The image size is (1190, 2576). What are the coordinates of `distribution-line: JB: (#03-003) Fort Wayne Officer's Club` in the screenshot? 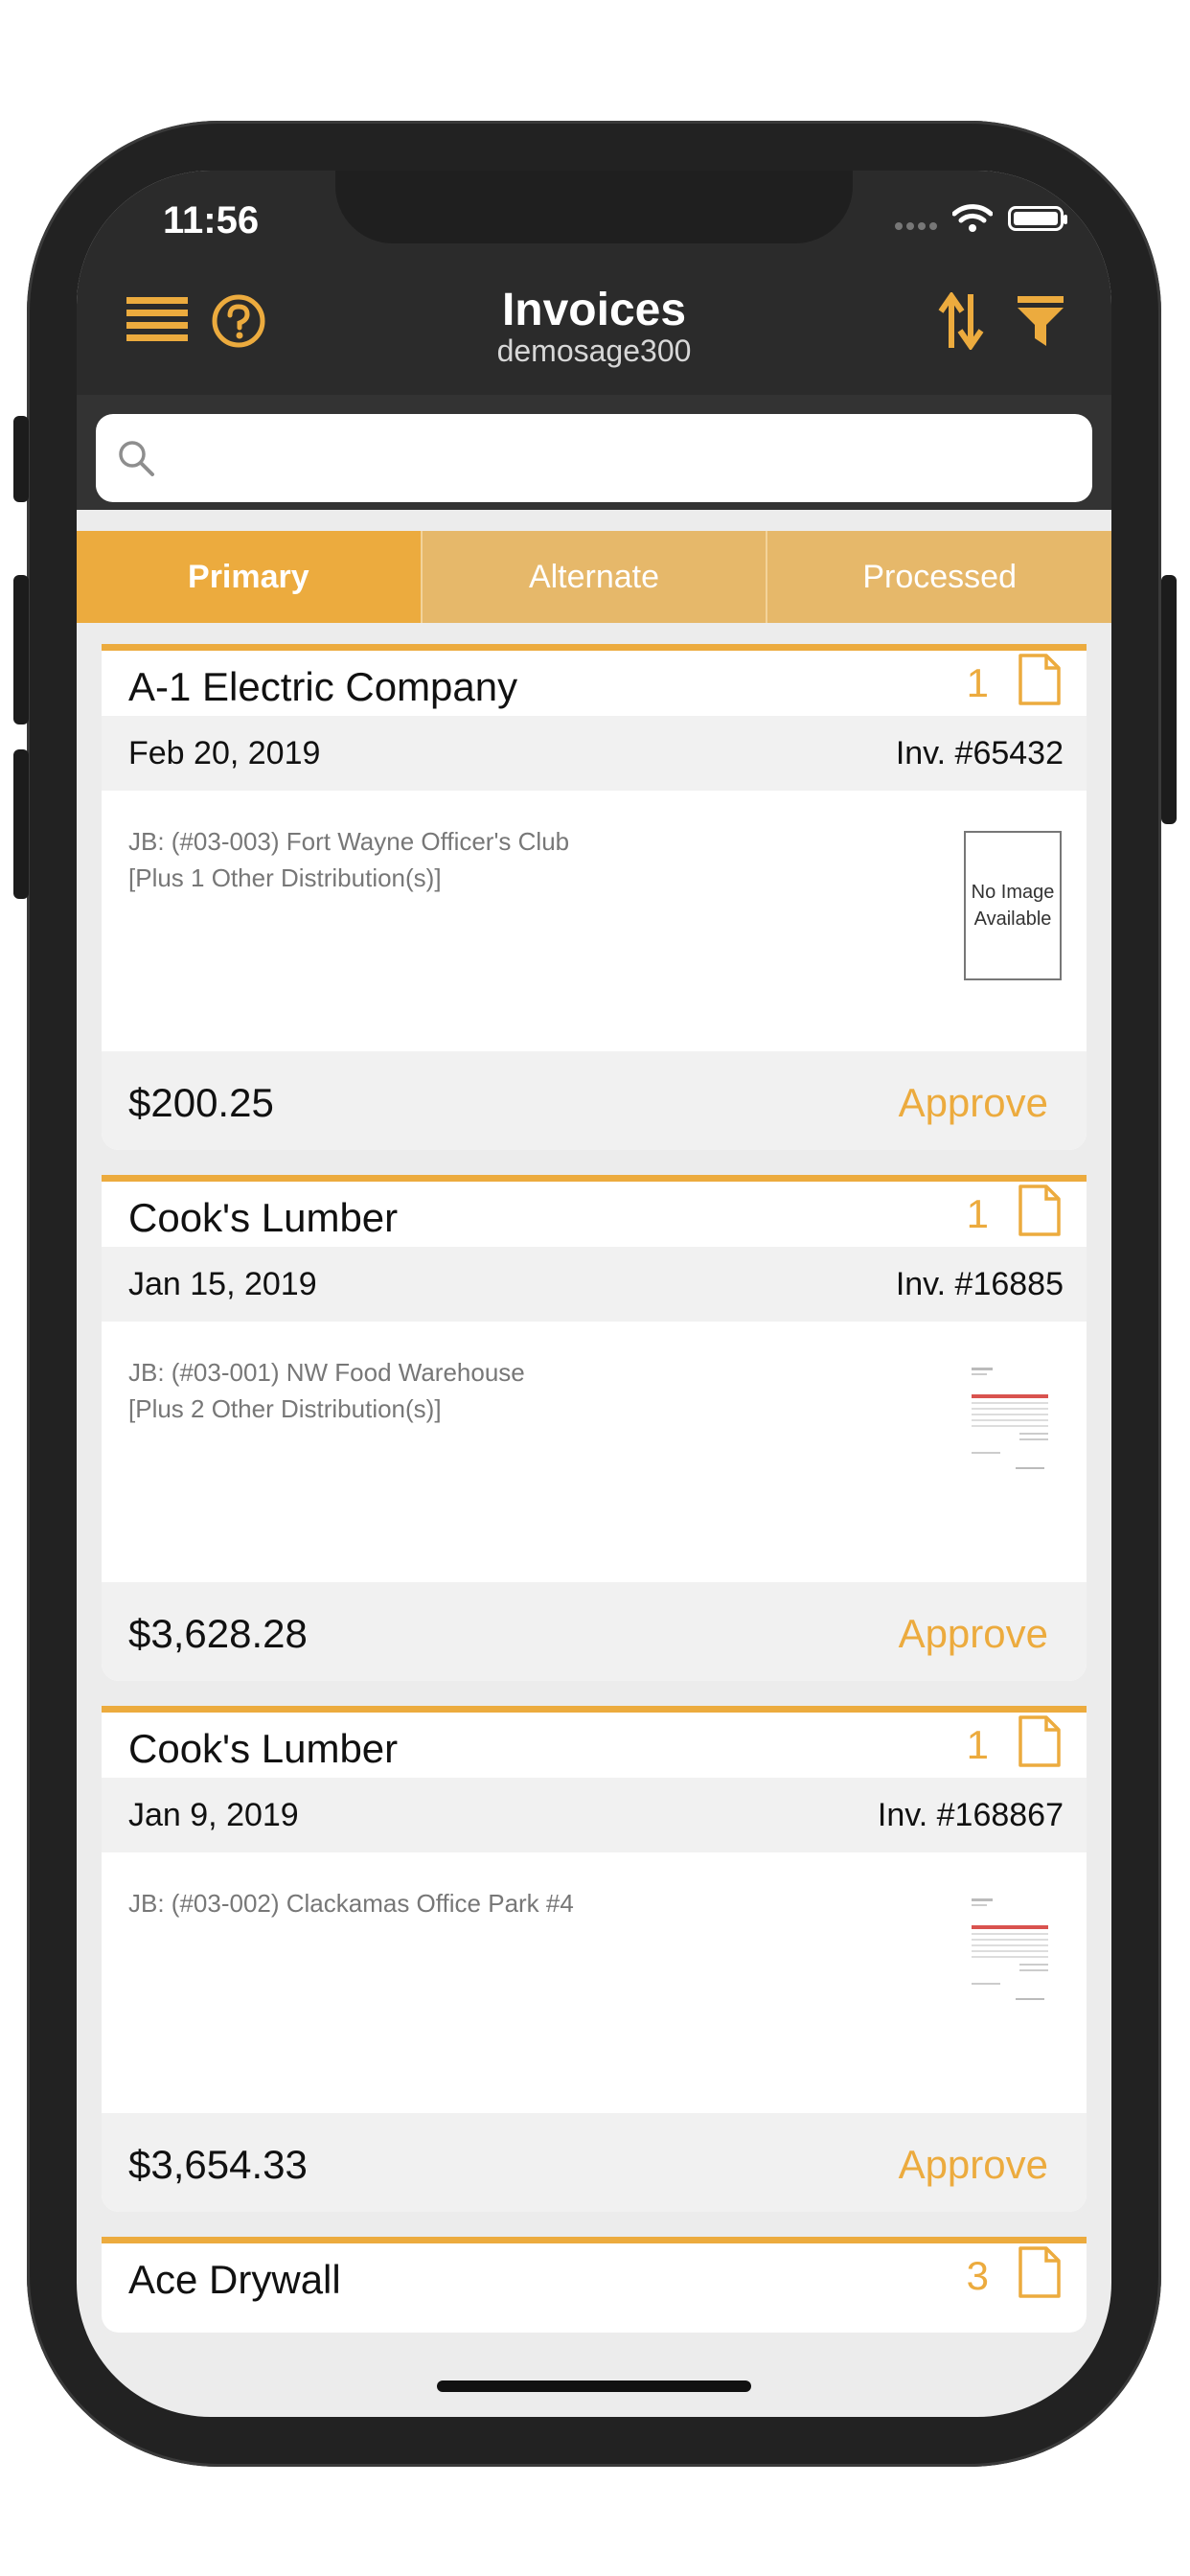 It's located at (349, 841).